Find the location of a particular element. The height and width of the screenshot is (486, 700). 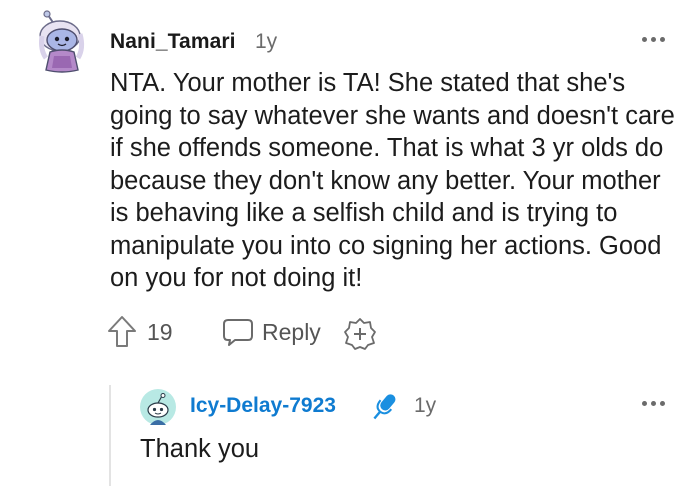

snoo-default-avatar-icon is located at coordinates (158, 407).